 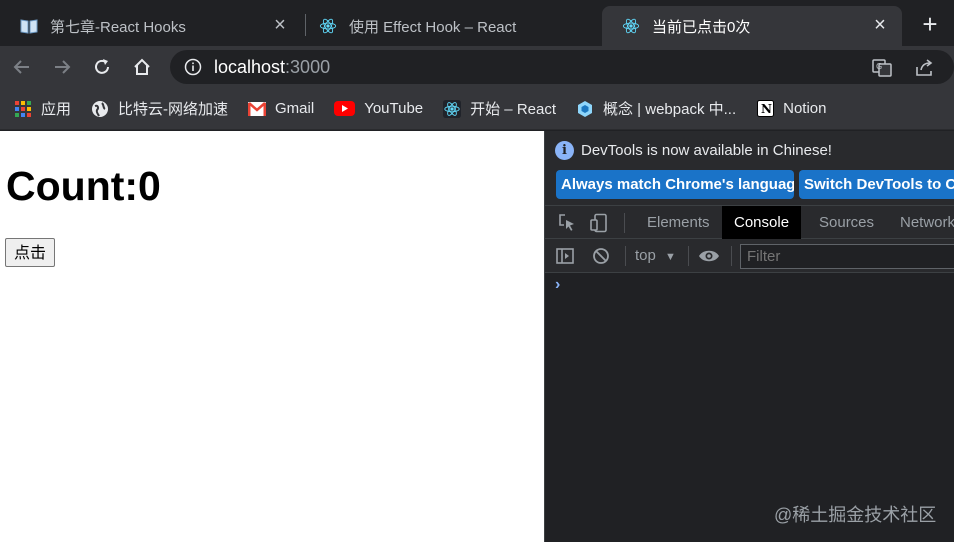 What do you see at coordinates (562, 67) in the screenshot?
I see `address-bar: localhost :3000 G` at bounding box center [562, 67].